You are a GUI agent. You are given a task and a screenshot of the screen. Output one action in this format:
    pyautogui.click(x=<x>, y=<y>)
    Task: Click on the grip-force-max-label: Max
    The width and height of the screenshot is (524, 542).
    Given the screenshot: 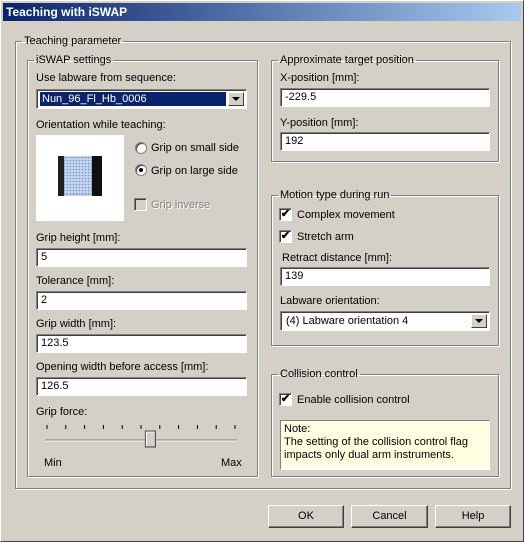 What is the action you would take?
    pyautogui.click(x=231, y=463)
    